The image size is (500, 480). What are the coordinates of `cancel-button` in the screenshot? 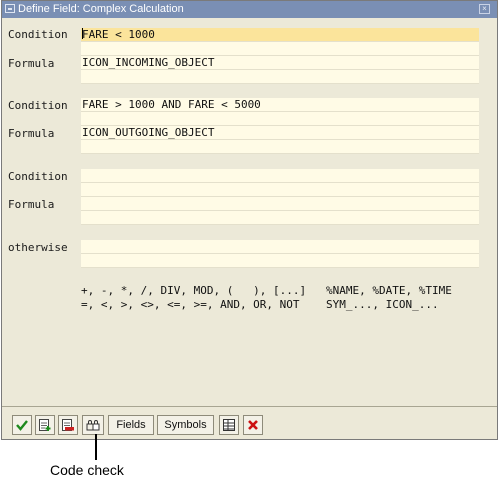 It's located at (253, 425).